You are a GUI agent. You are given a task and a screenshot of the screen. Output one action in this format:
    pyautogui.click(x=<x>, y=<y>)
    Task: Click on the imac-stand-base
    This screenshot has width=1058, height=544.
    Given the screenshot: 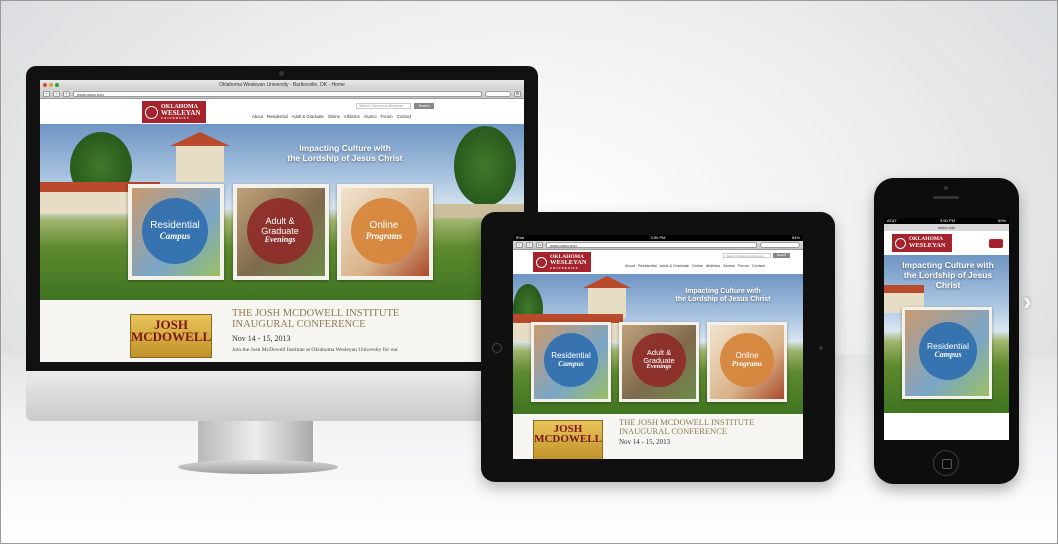 What is the action you would take?
    pyautogui.click(x=258, y=467)
    